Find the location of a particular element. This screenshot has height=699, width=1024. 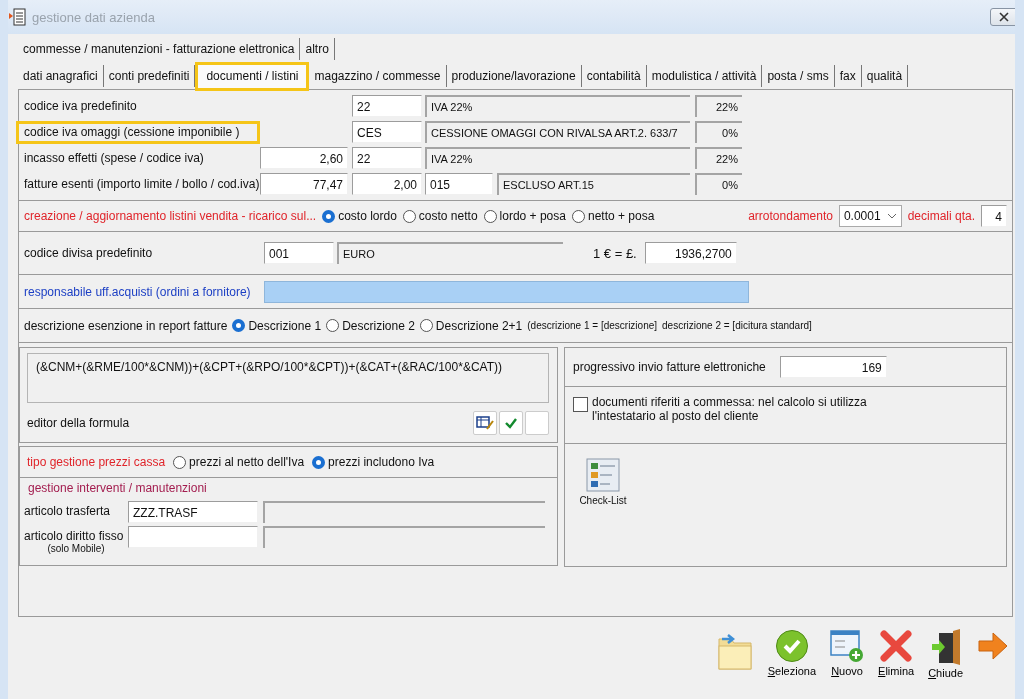

radio-option: Descrizione 2+1 is located at coordinates (471, 325).